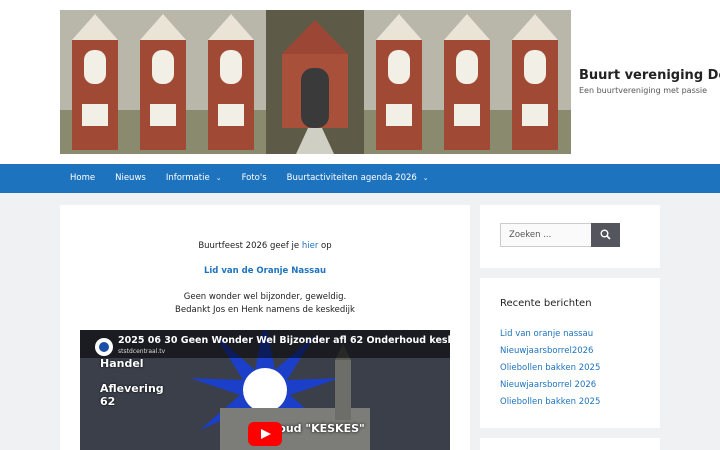 This screenshot has height=450, width=720. I want to click on site-description: Een buurtvereniging met passie, so click(643, 90).